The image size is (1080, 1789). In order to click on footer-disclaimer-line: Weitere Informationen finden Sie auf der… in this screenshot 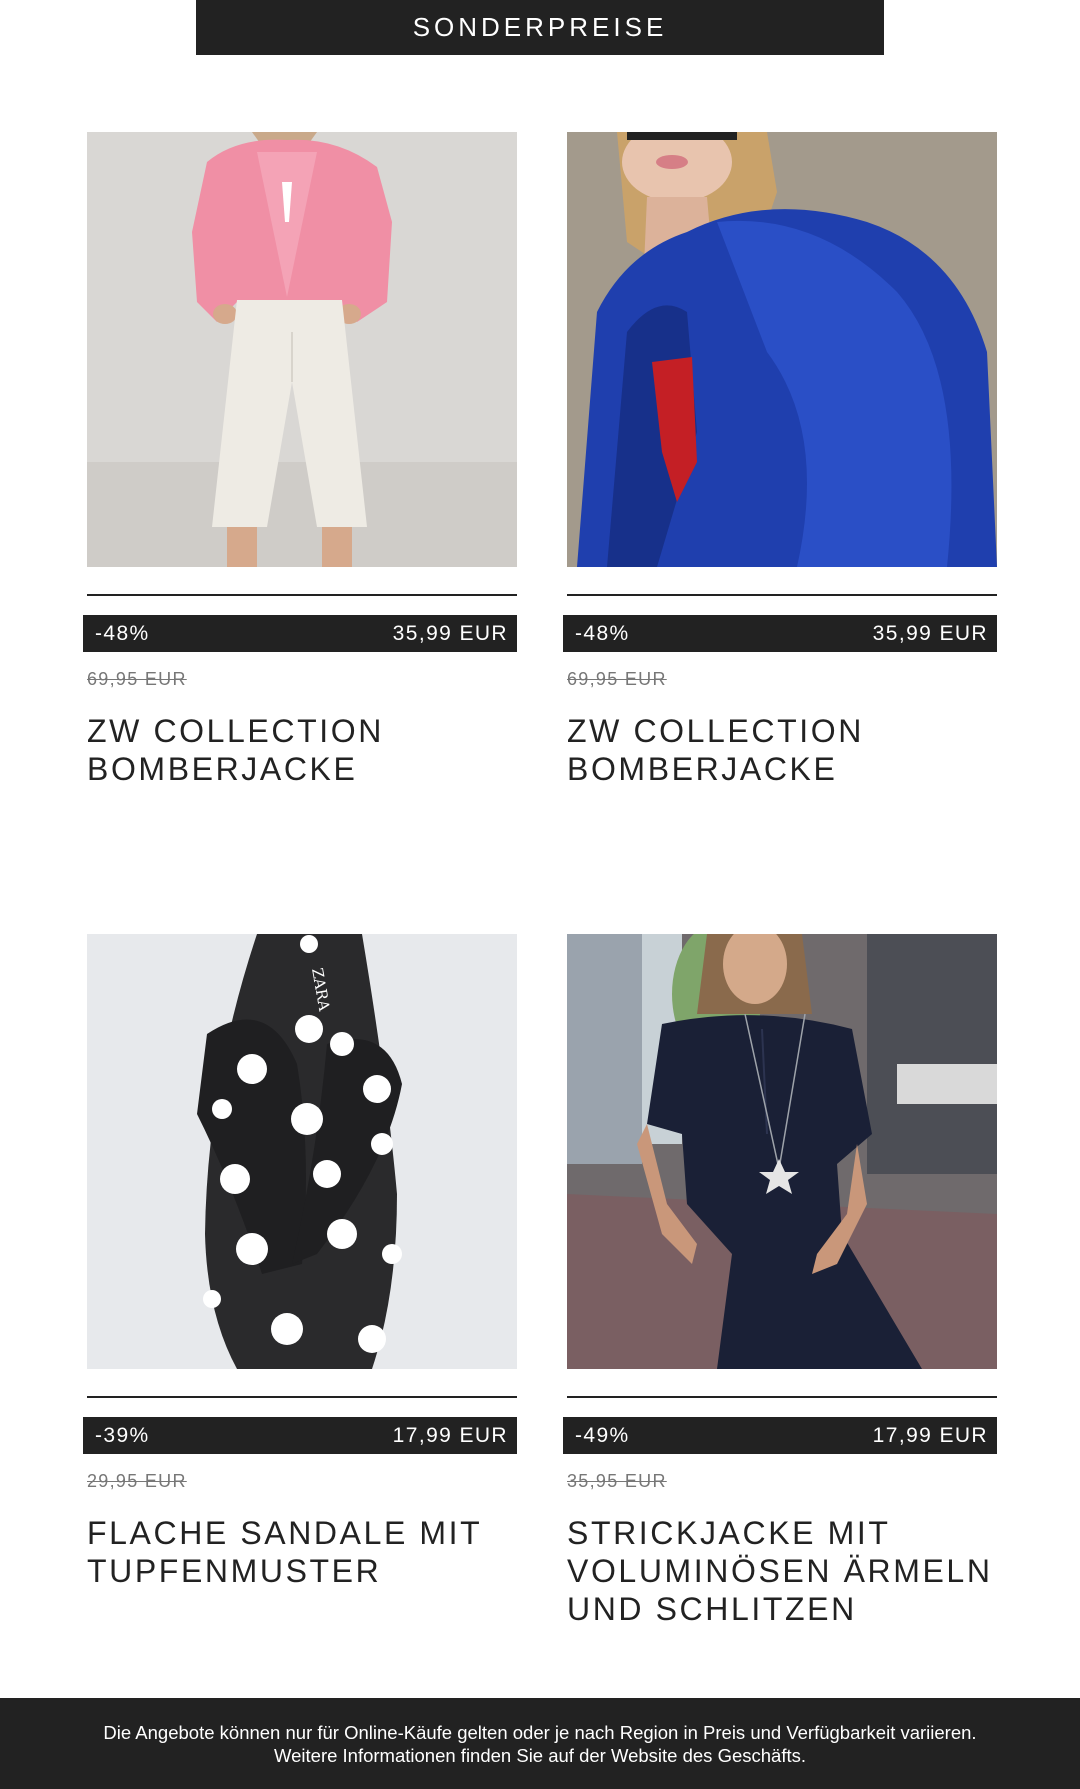, I will do `click(540, 1755)`.